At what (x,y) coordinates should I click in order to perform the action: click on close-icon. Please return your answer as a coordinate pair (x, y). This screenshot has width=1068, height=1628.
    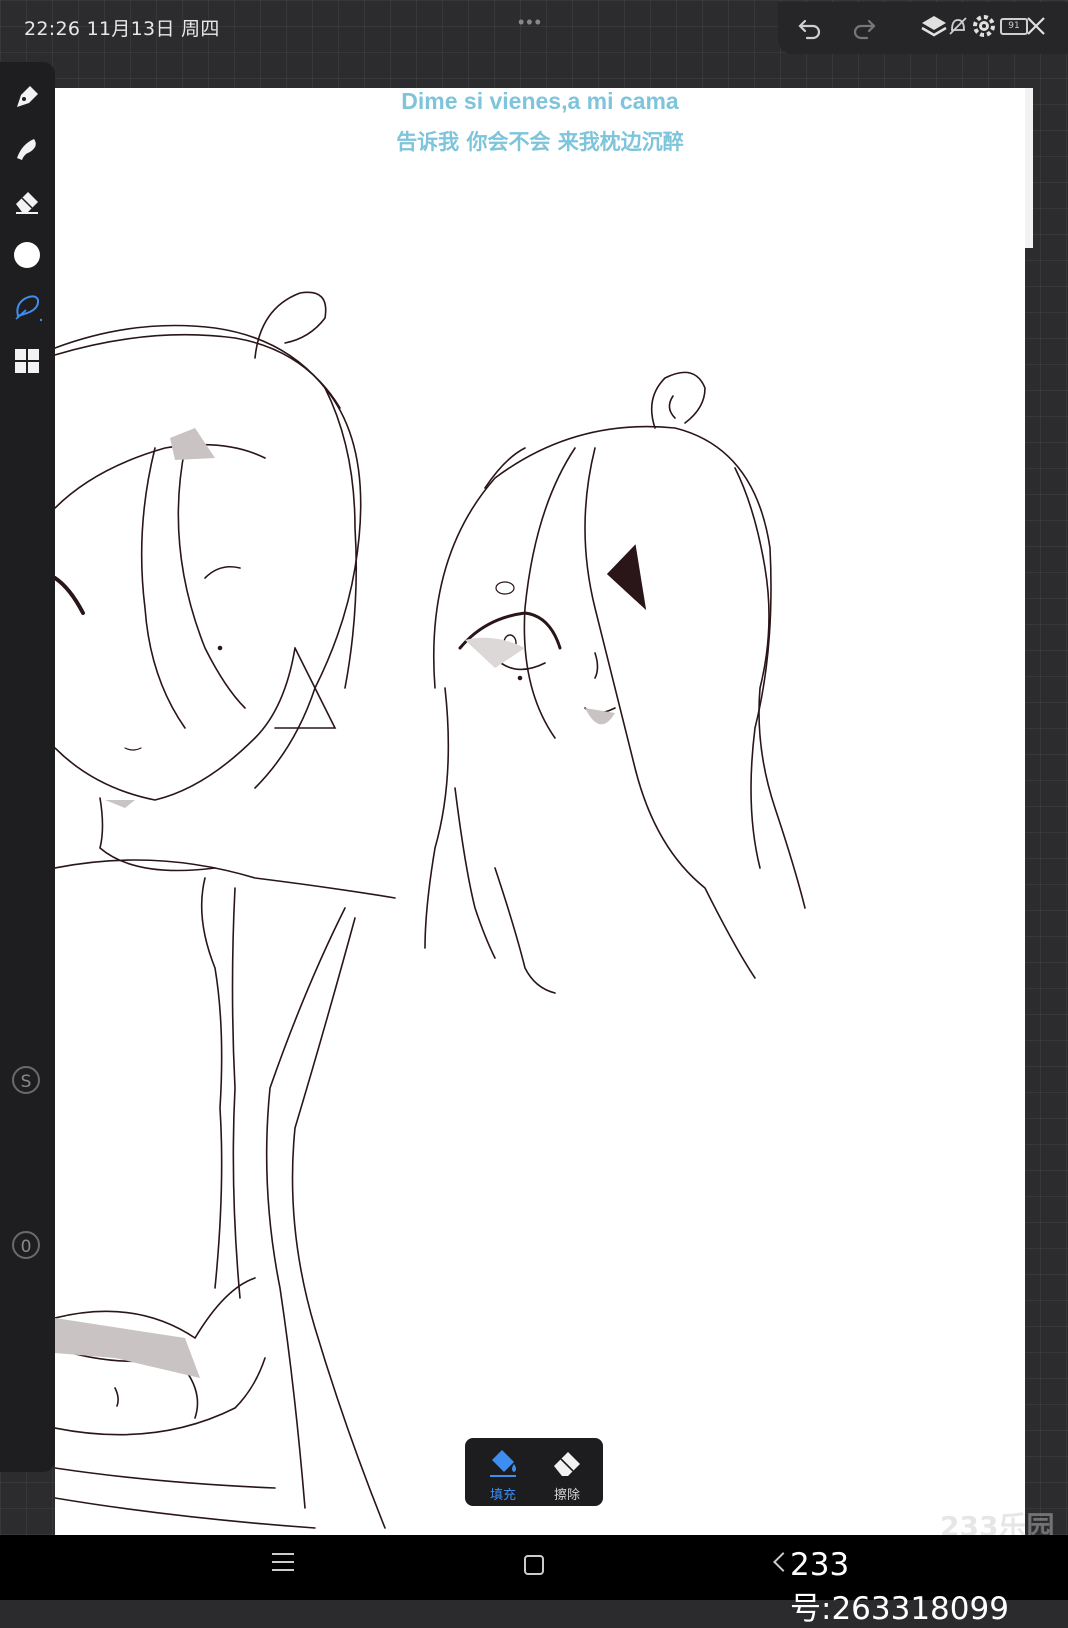
    Looking at the image, I should click on (1036, 26).